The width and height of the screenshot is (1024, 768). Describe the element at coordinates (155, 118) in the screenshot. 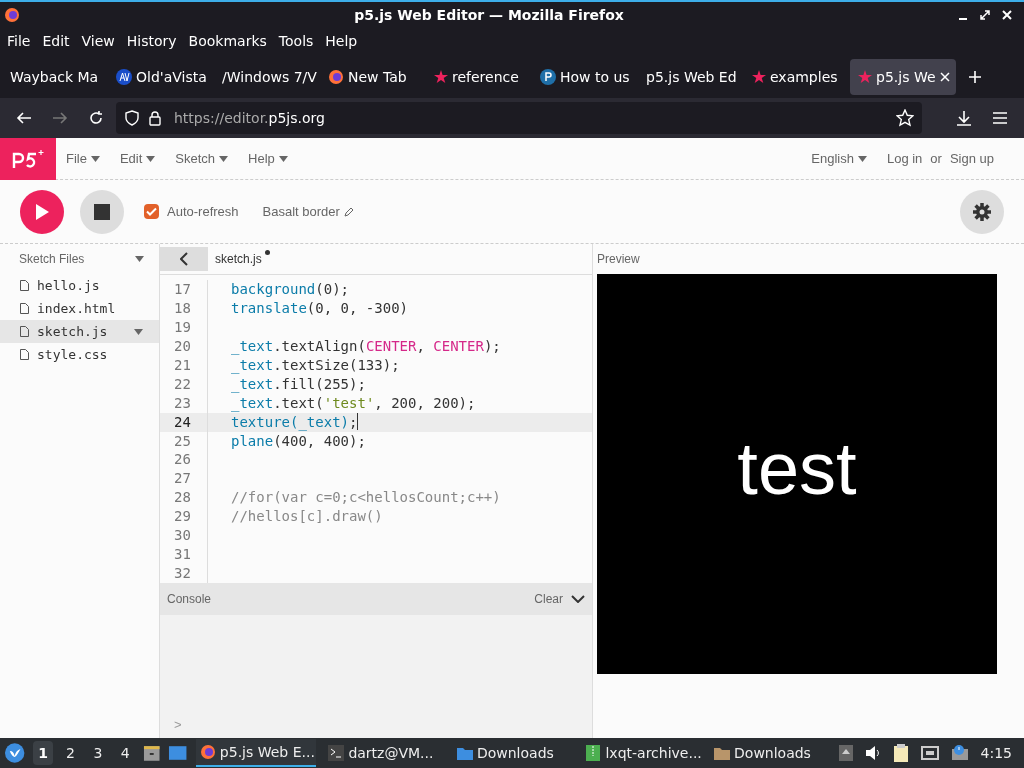

I see `lock-icon` at that location.